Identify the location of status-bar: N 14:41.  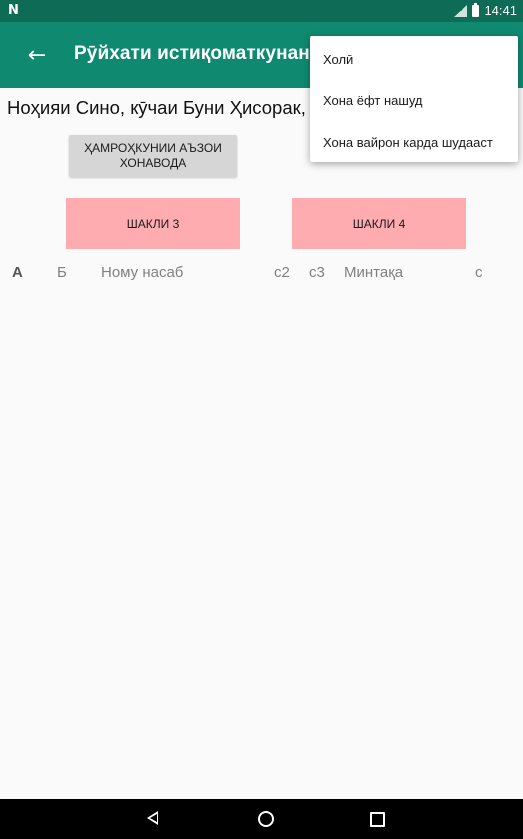
(261, 11).